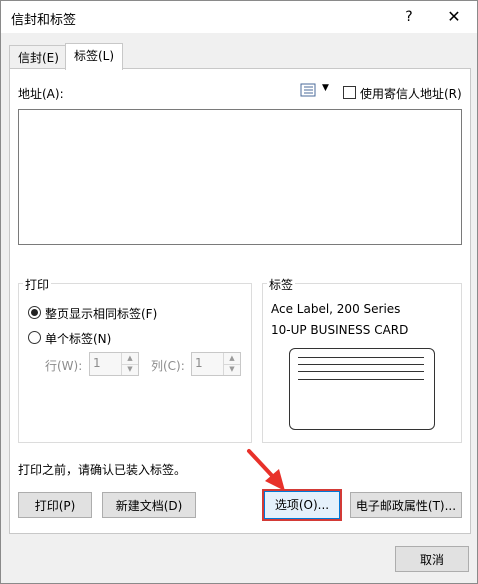 Image resolution: width=478 pixels, height=584 pixels. What do you see at coordinates (239, 17) in the screenshot?
I see `title-bar: 信封和标签 ? ✕` at bounding box center [239, 17].